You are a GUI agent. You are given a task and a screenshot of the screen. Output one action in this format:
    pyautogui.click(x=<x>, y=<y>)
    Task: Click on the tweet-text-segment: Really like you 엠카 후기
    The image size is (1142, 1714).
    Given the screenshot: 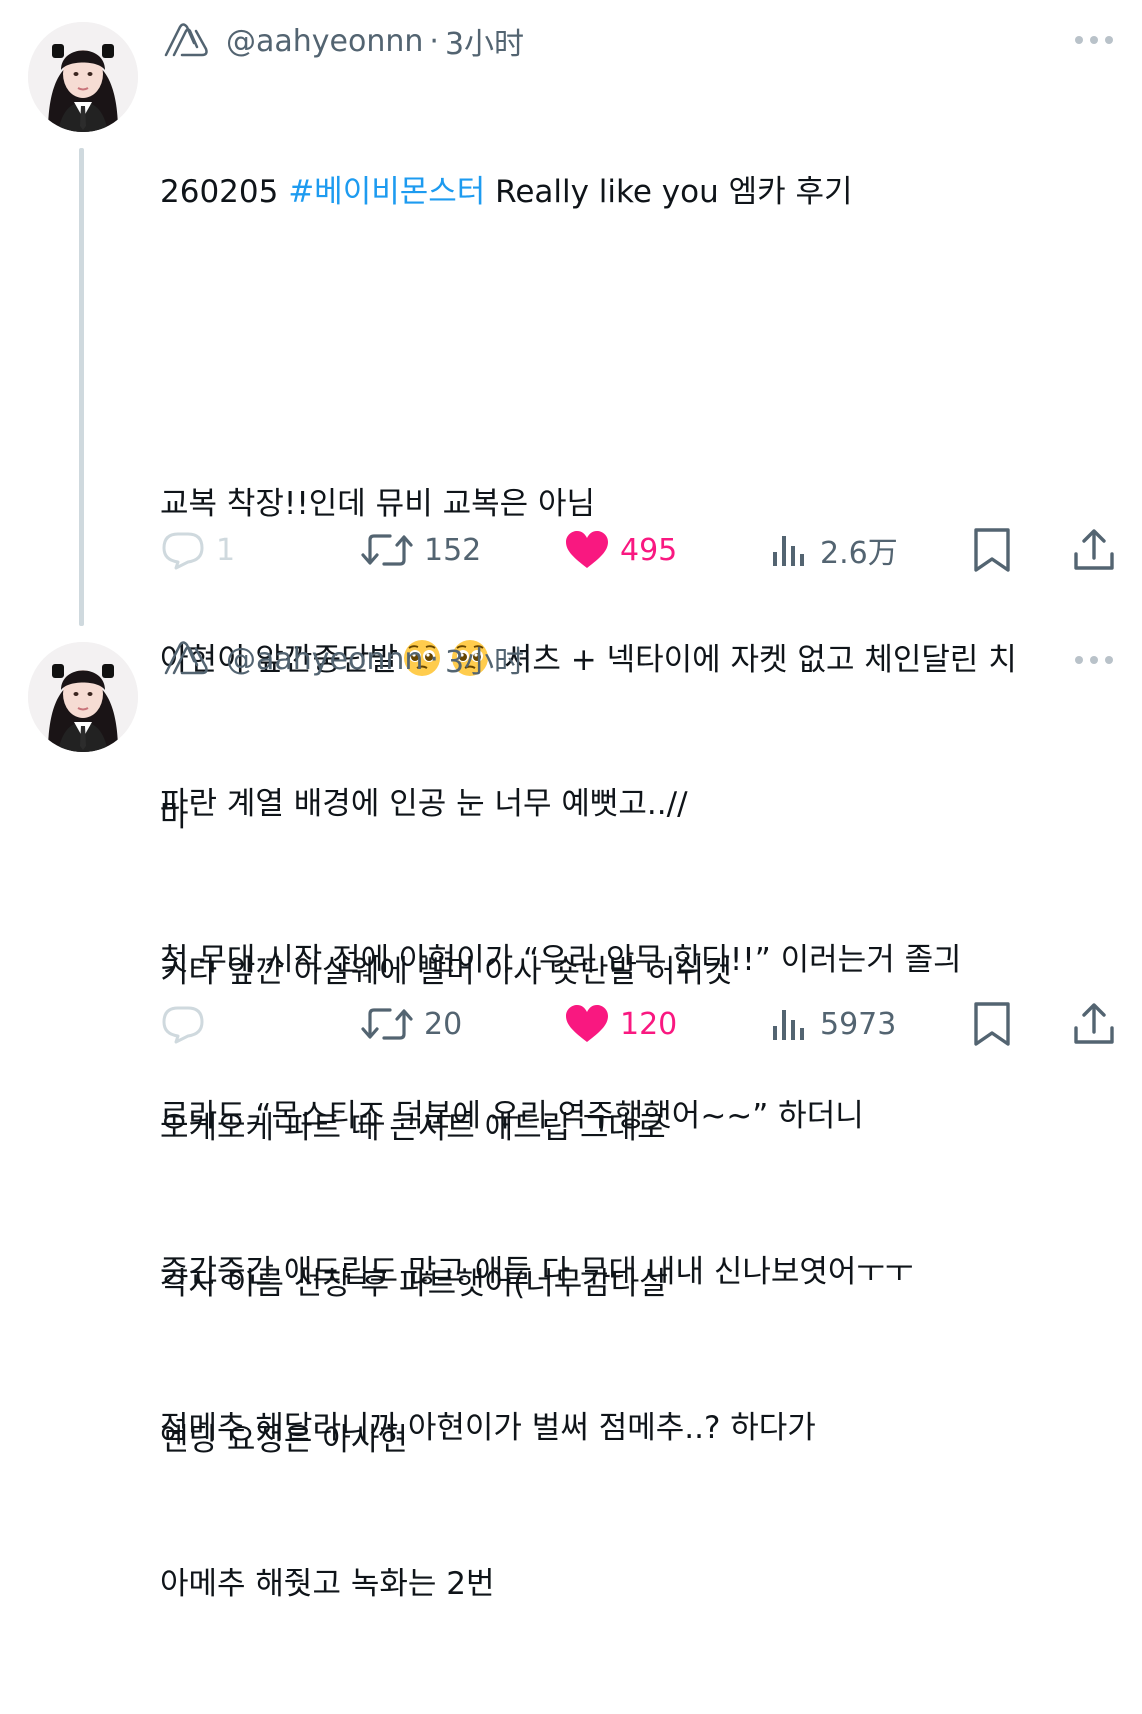 What is the action you would take?
    pyautogui.click(x=669, y=192)
    